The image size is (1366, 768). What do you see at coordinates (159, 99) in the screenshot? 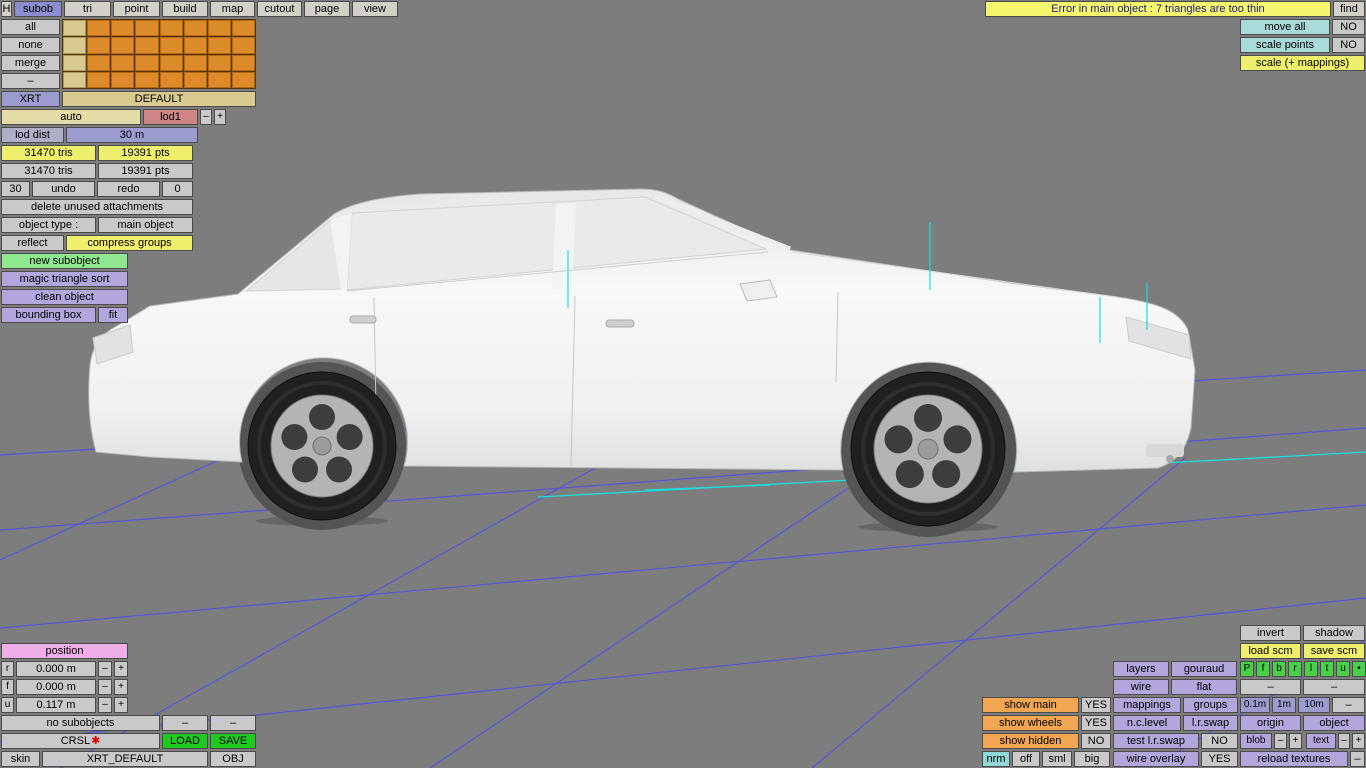
I see `default-material-button: DEFAULT` at bounding box center [159, 99].